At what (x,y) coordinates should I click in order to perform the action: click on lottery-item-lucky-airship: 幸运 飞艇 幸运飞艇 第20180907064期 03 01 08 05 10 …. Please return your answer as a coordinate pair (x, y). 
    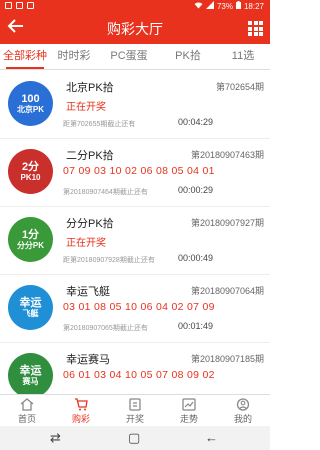
    Looking at the image, I should click on (135, 309).